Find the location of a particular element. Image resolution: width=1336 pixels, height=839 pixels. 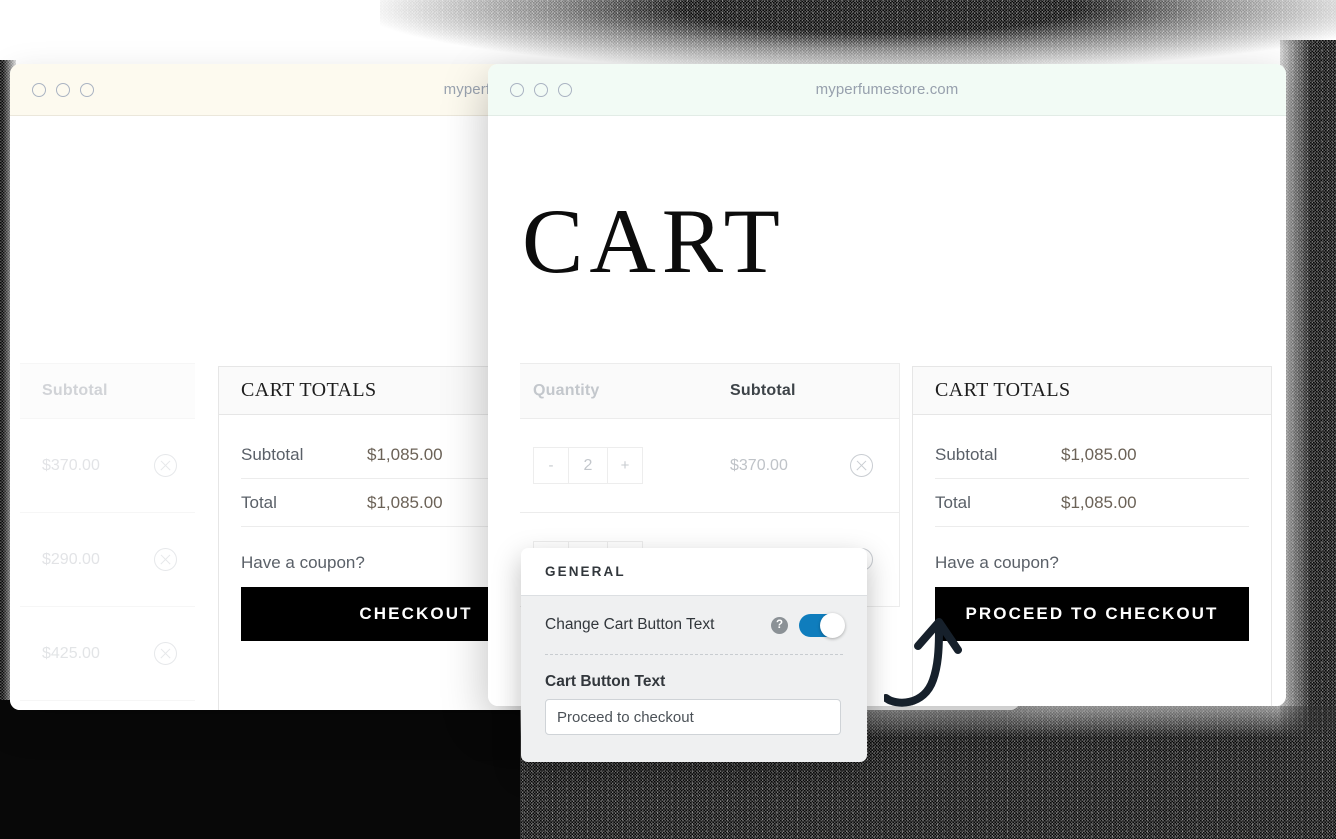

totals-line-total-front: Total $1,085.00 is located at coordinates (1092, 503).